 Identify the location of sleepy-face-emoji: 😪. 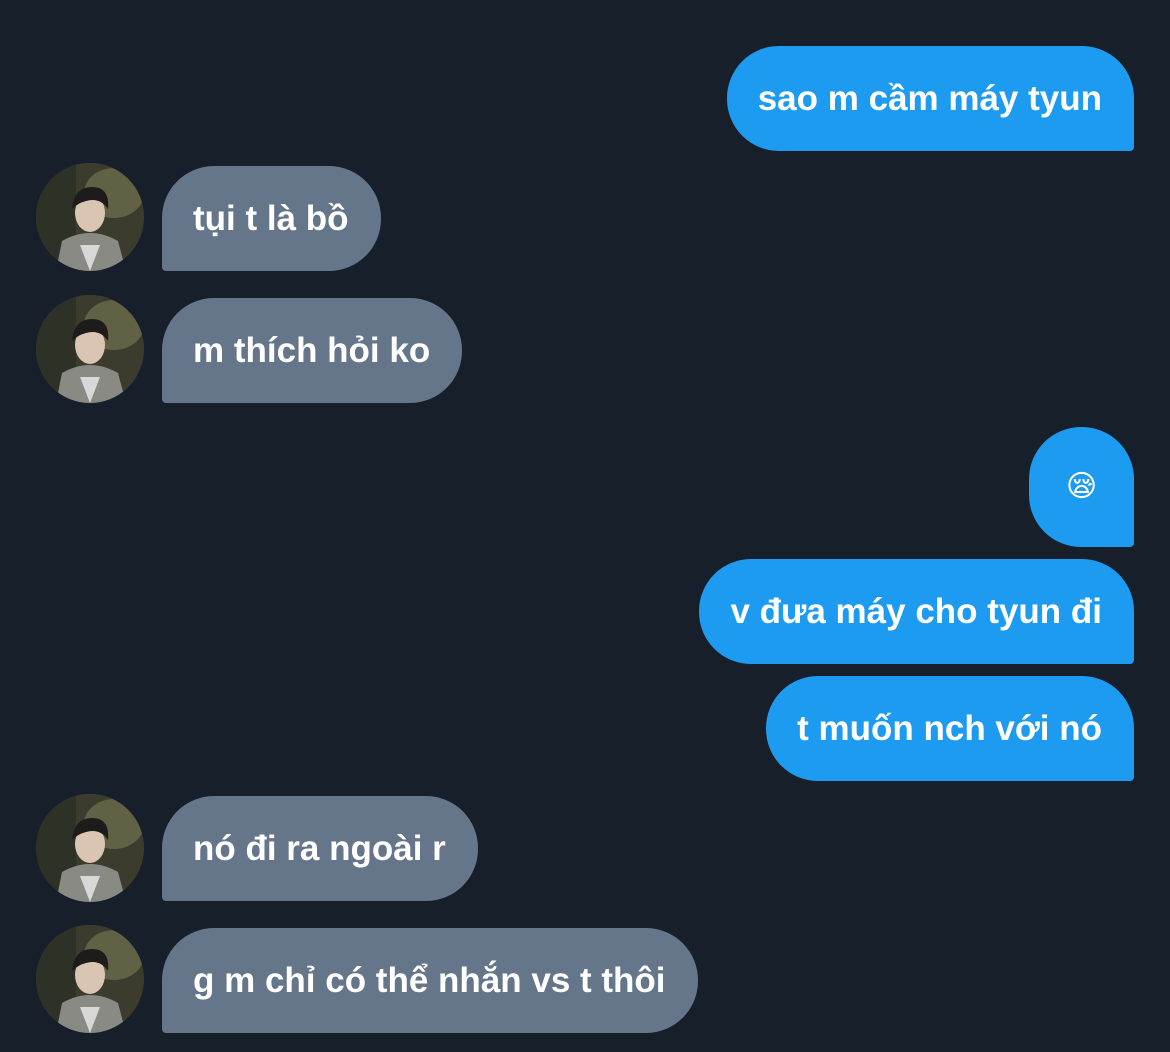
(1081, 486).